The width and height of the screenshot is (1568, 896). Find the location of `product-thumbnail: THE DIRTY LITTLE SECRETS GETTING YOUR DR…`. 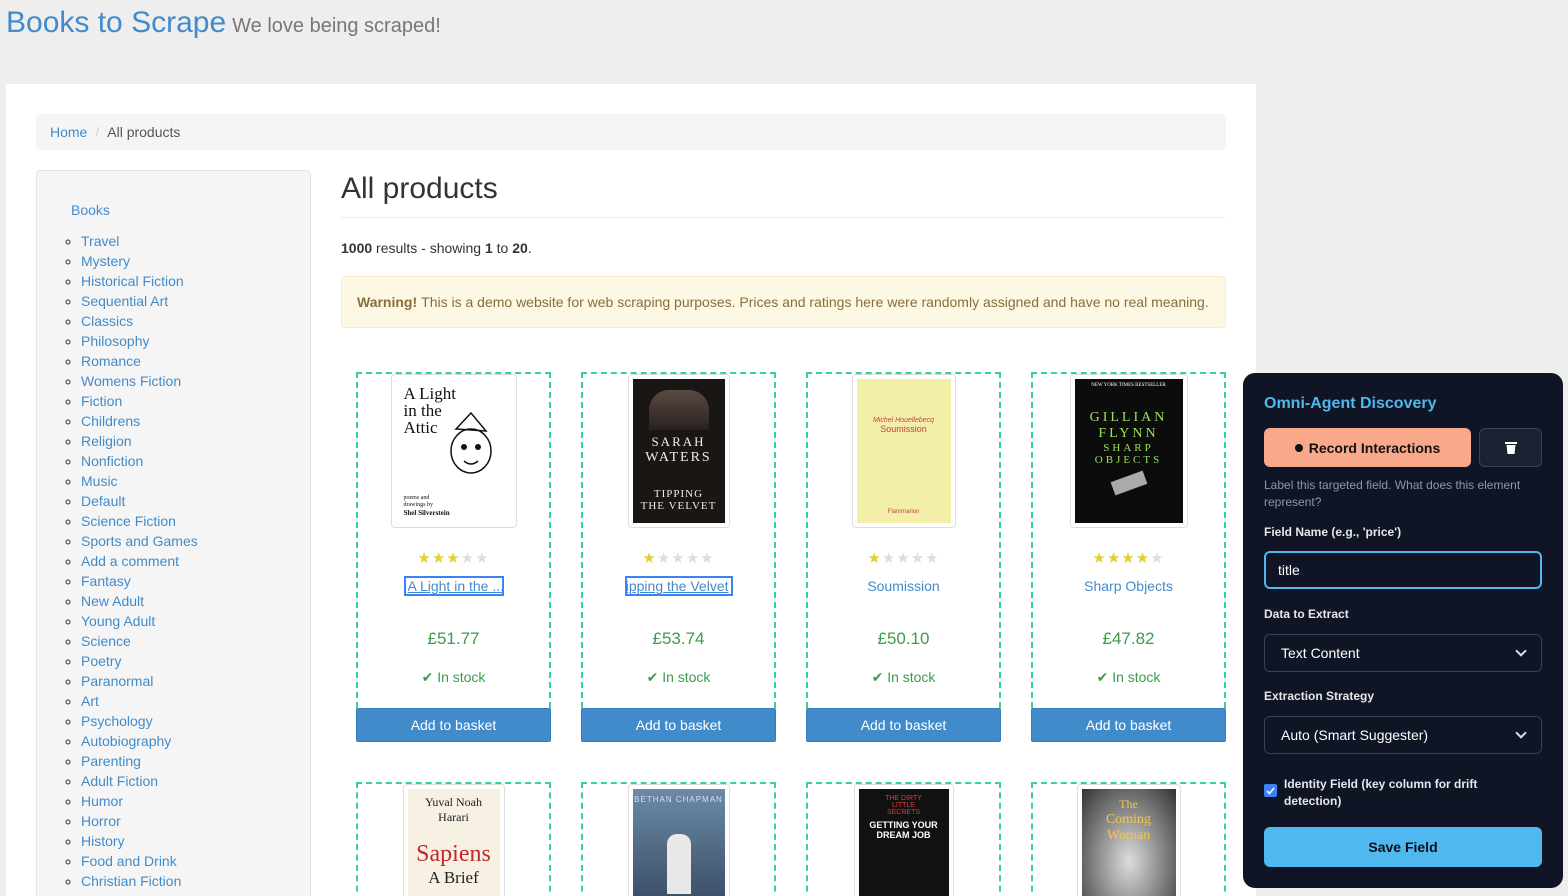

product-thumbnail: THE DIRTY LITTLE SECRETS GETTING YOUR DR… is located at coordinates (903, 840).